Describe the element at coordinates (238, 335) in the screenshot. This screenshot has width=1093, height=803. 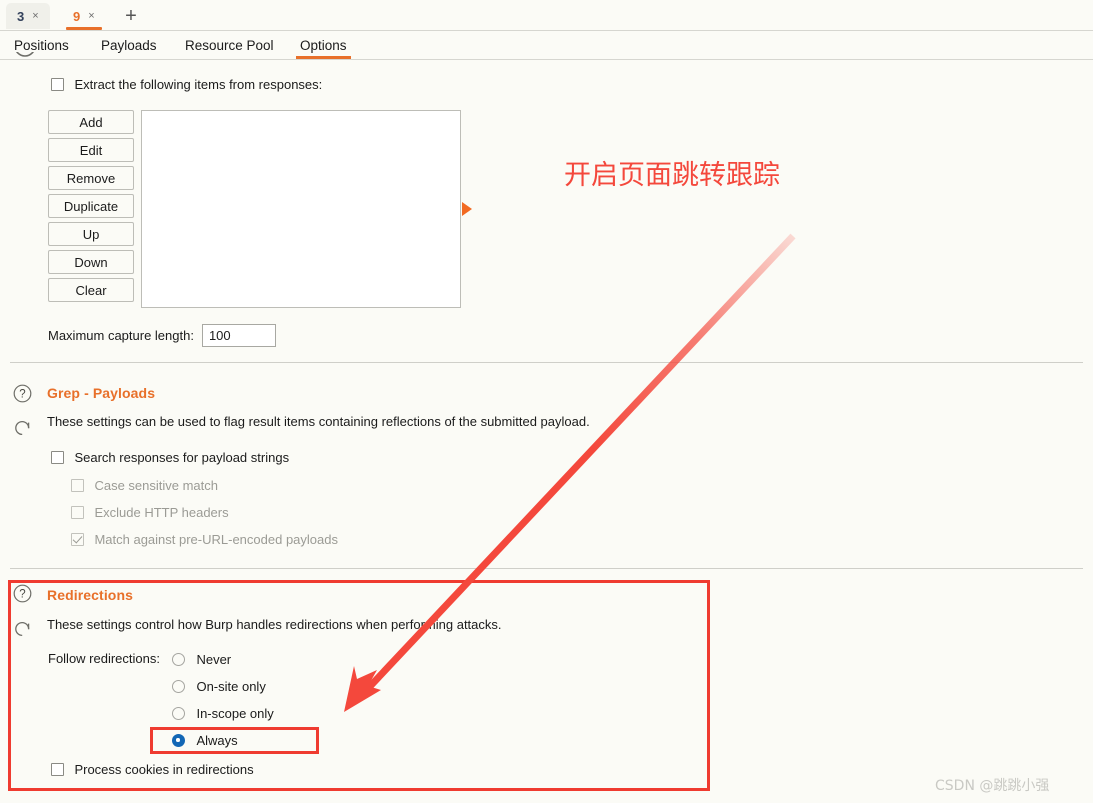
I see `max-capture-length-input: 100` at that location.